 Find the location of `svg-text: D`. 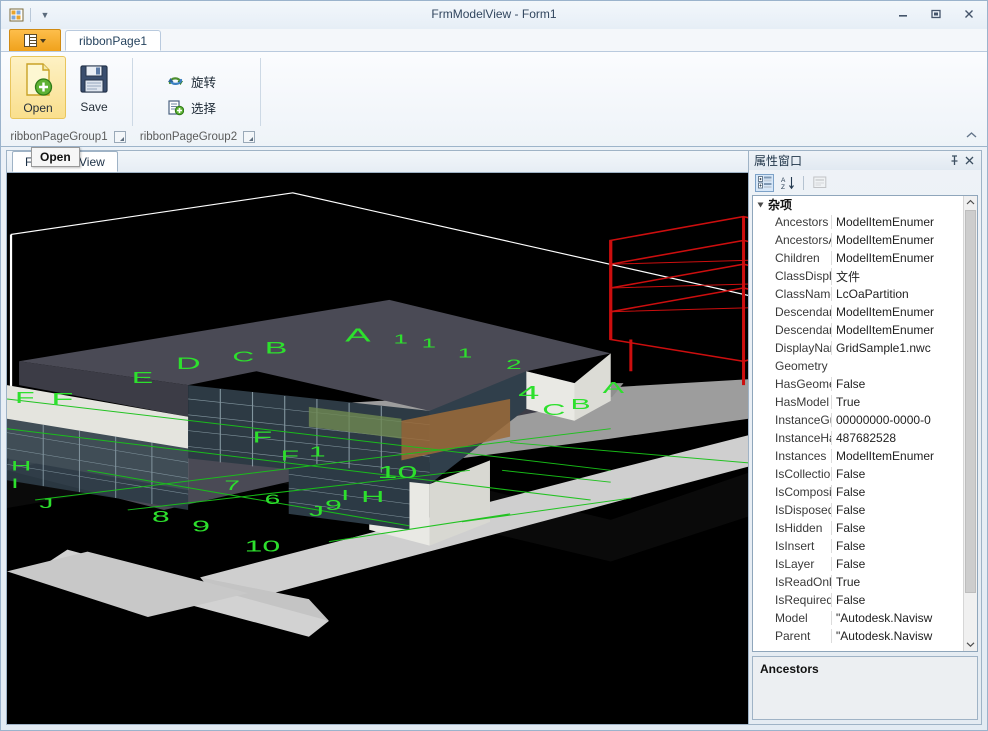

svg-text: D is located at coordinates (188, 363).